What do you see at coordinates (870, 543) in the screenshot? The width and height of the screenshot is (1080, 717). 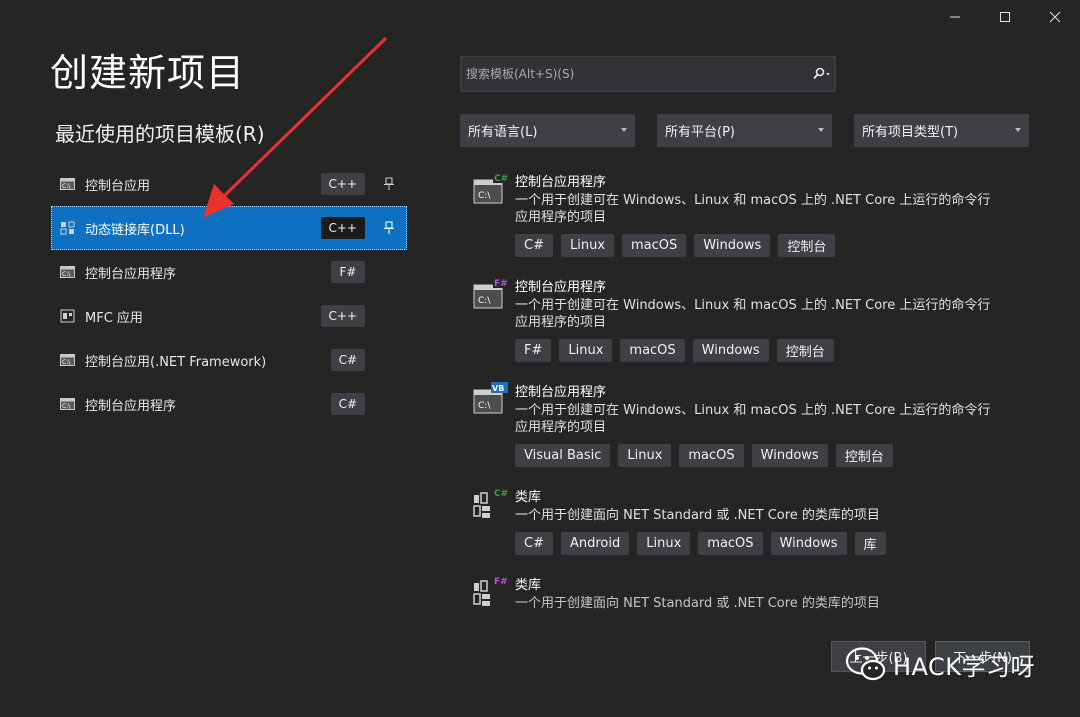 I see `template-tag: 库` at bounding box center [870, 543].